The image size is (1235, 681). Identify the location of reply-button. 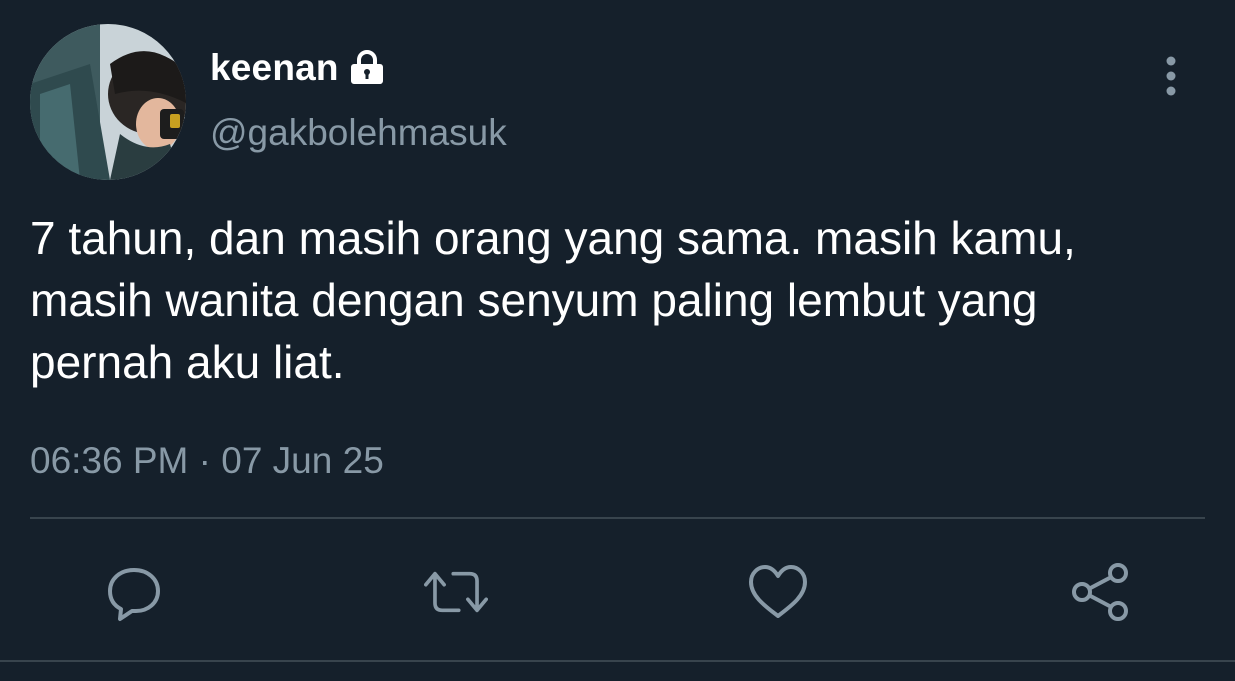
(134, 592).